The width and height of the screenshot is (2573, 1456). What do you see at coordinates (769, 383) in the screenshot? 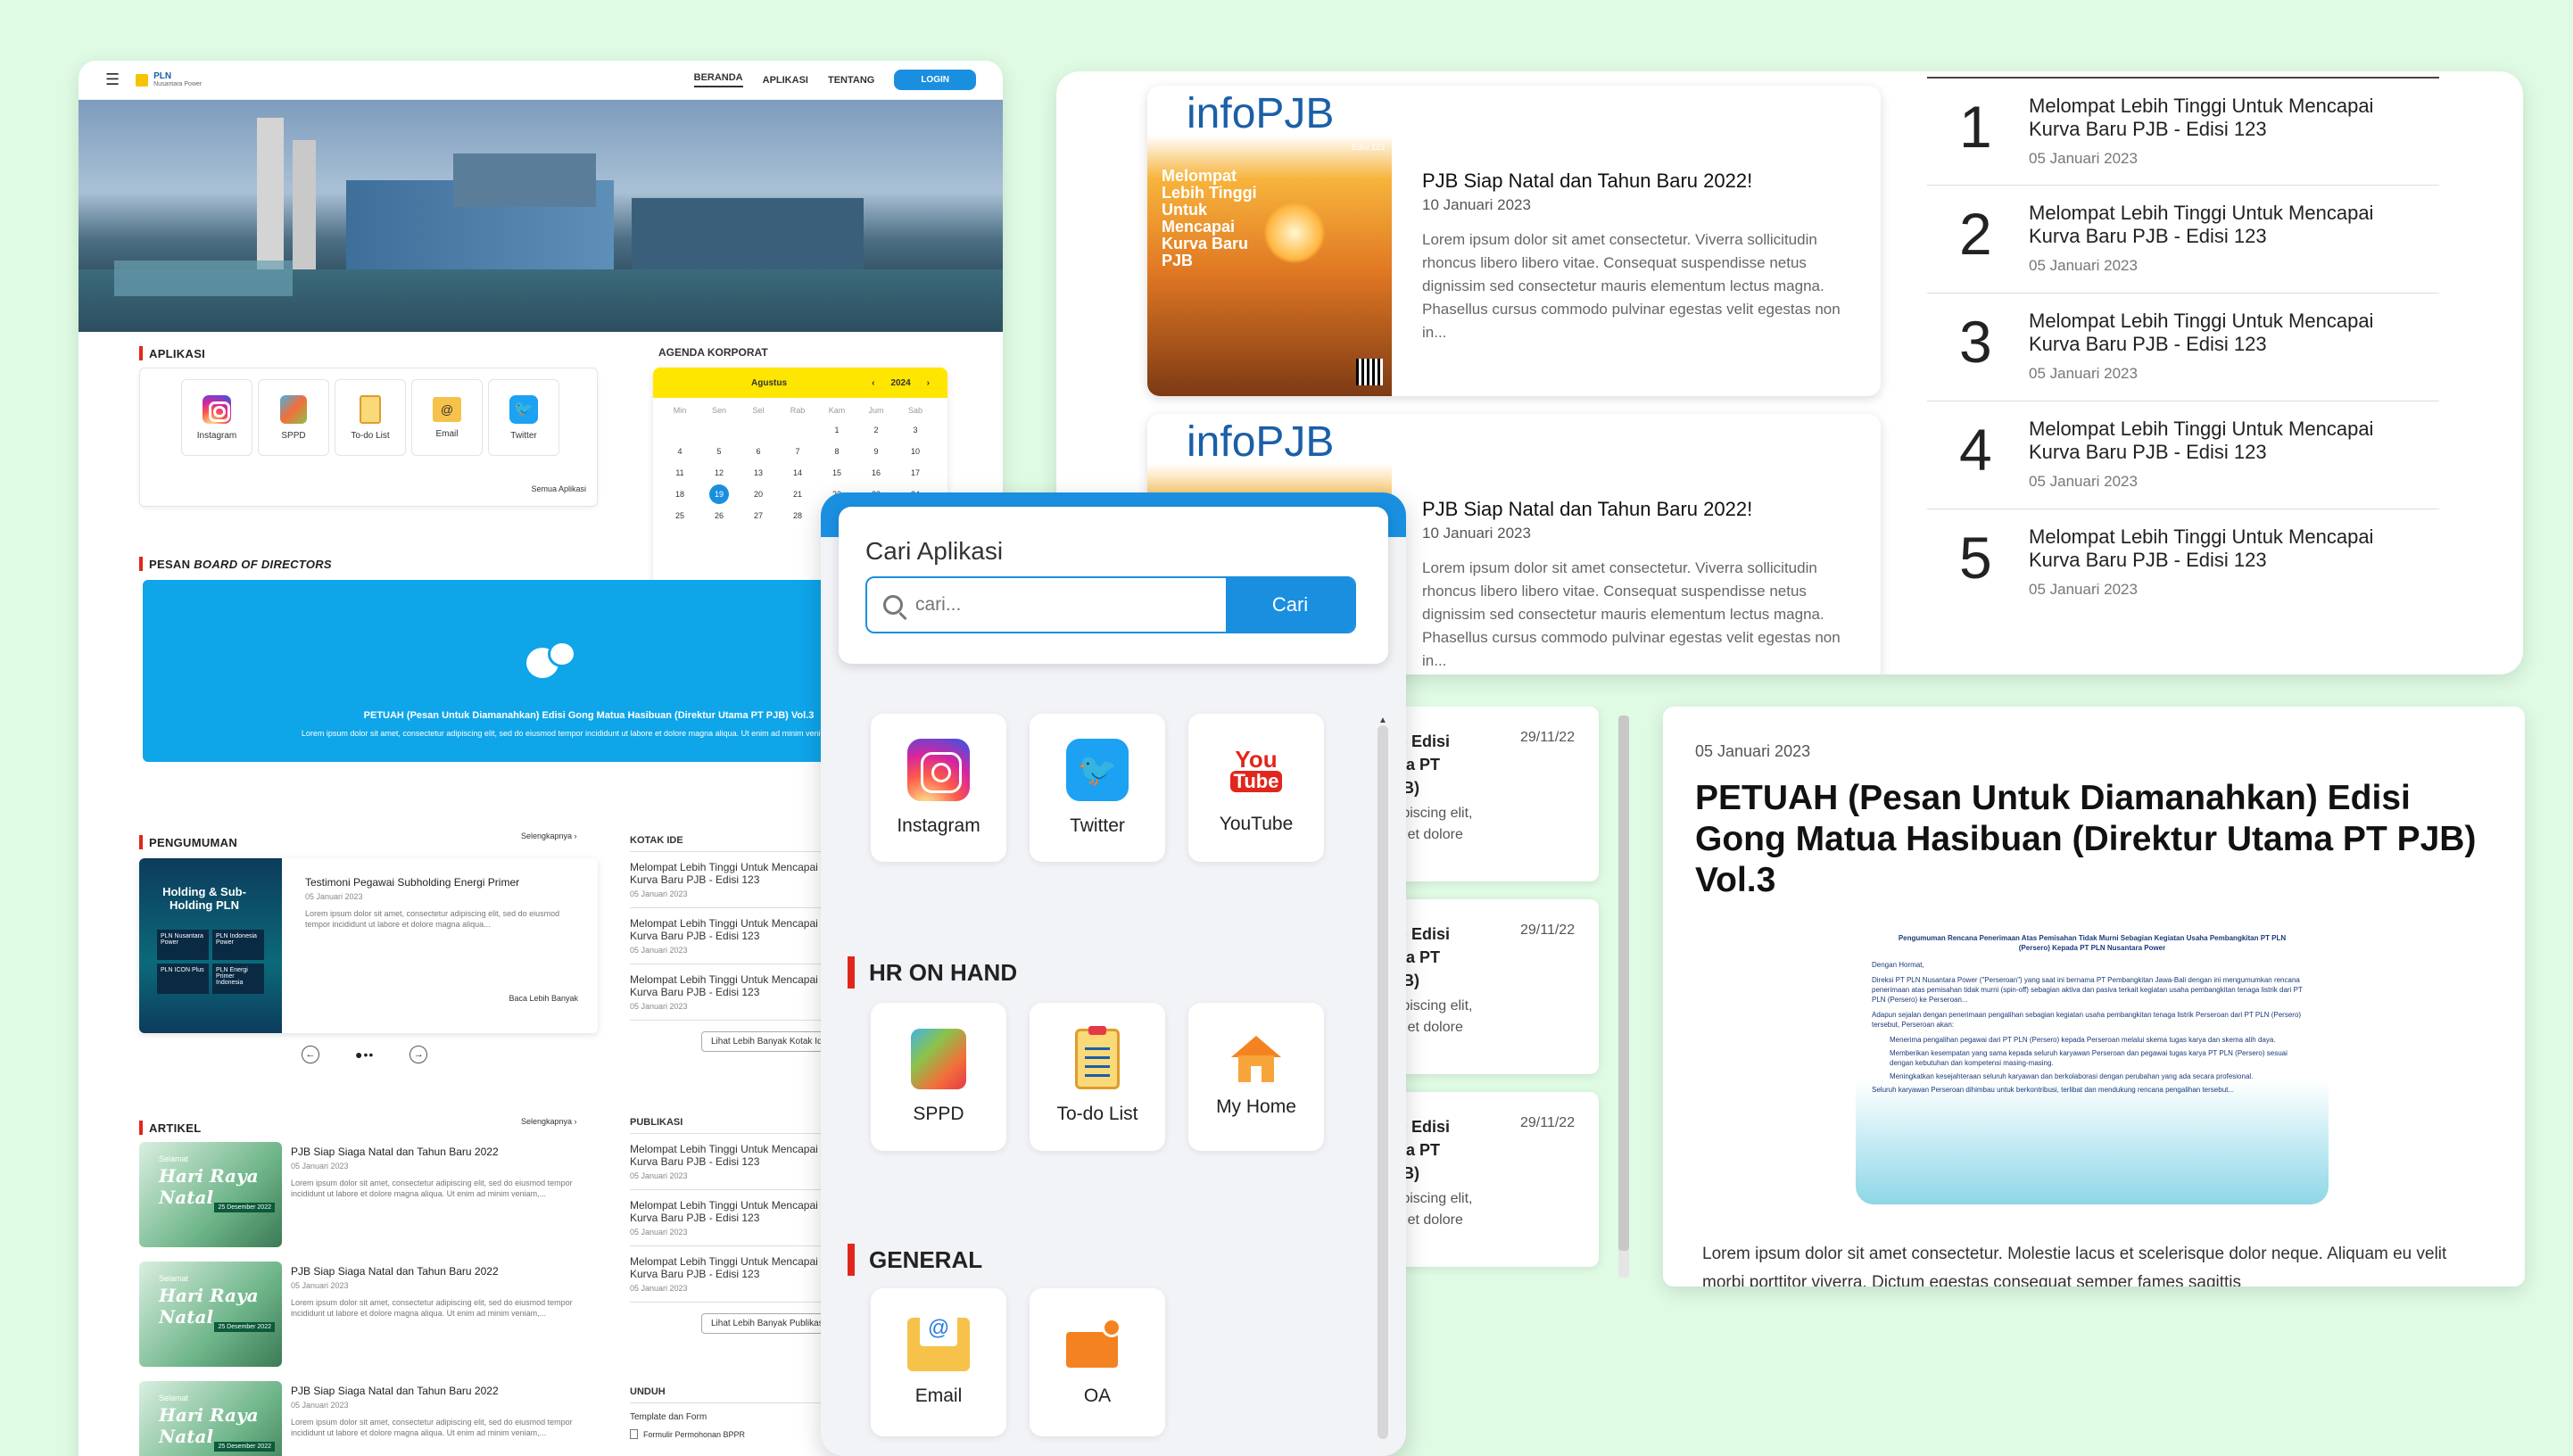
I see `calendar-month: Agustus` at bounding box center [769, 383].